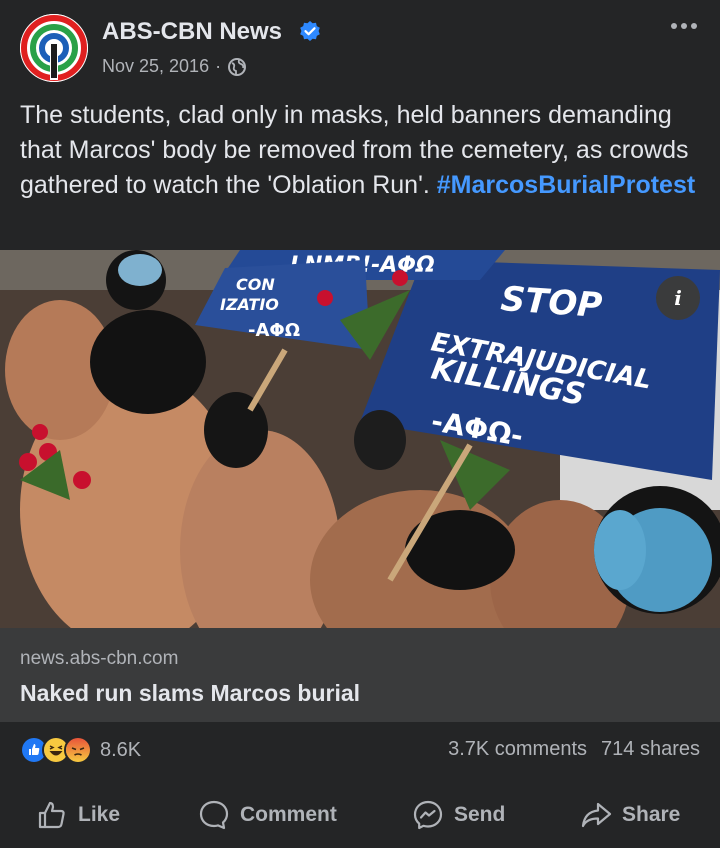 This screenshot has width=720, height=848. I want to click on thumbs-up-icon, so click(51, 815).